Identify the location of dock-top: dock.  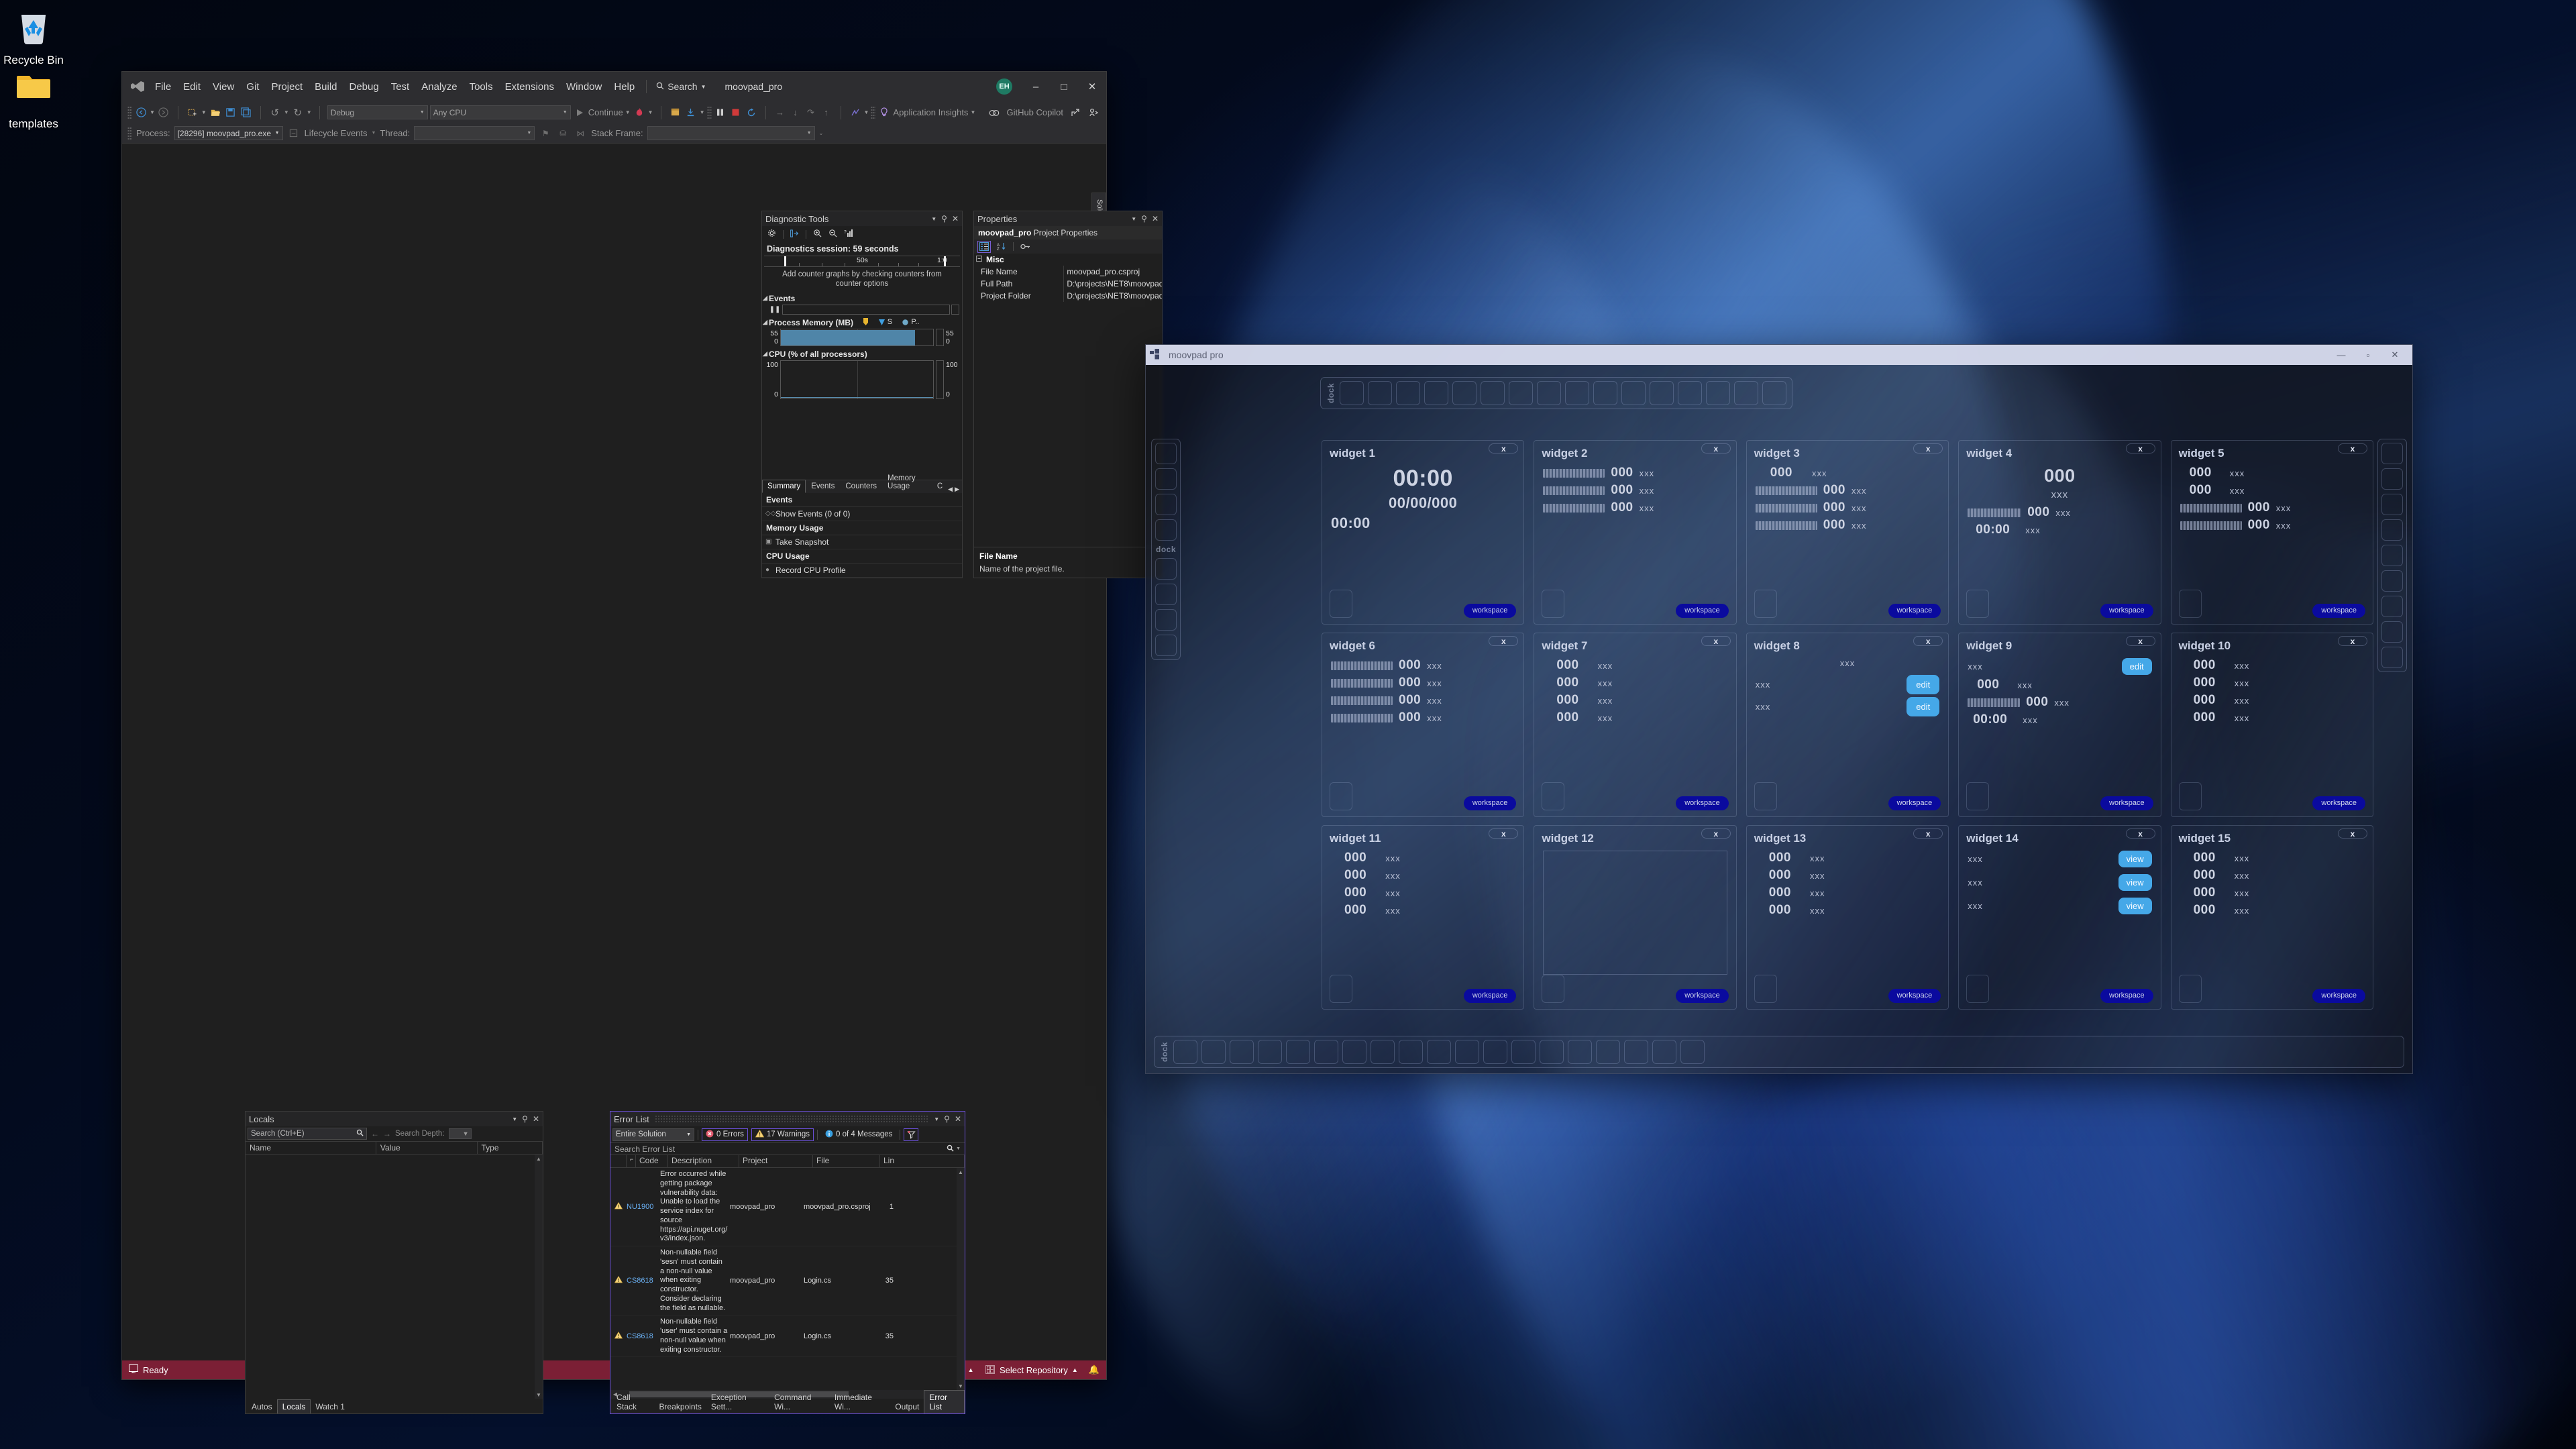
(1556, 393).